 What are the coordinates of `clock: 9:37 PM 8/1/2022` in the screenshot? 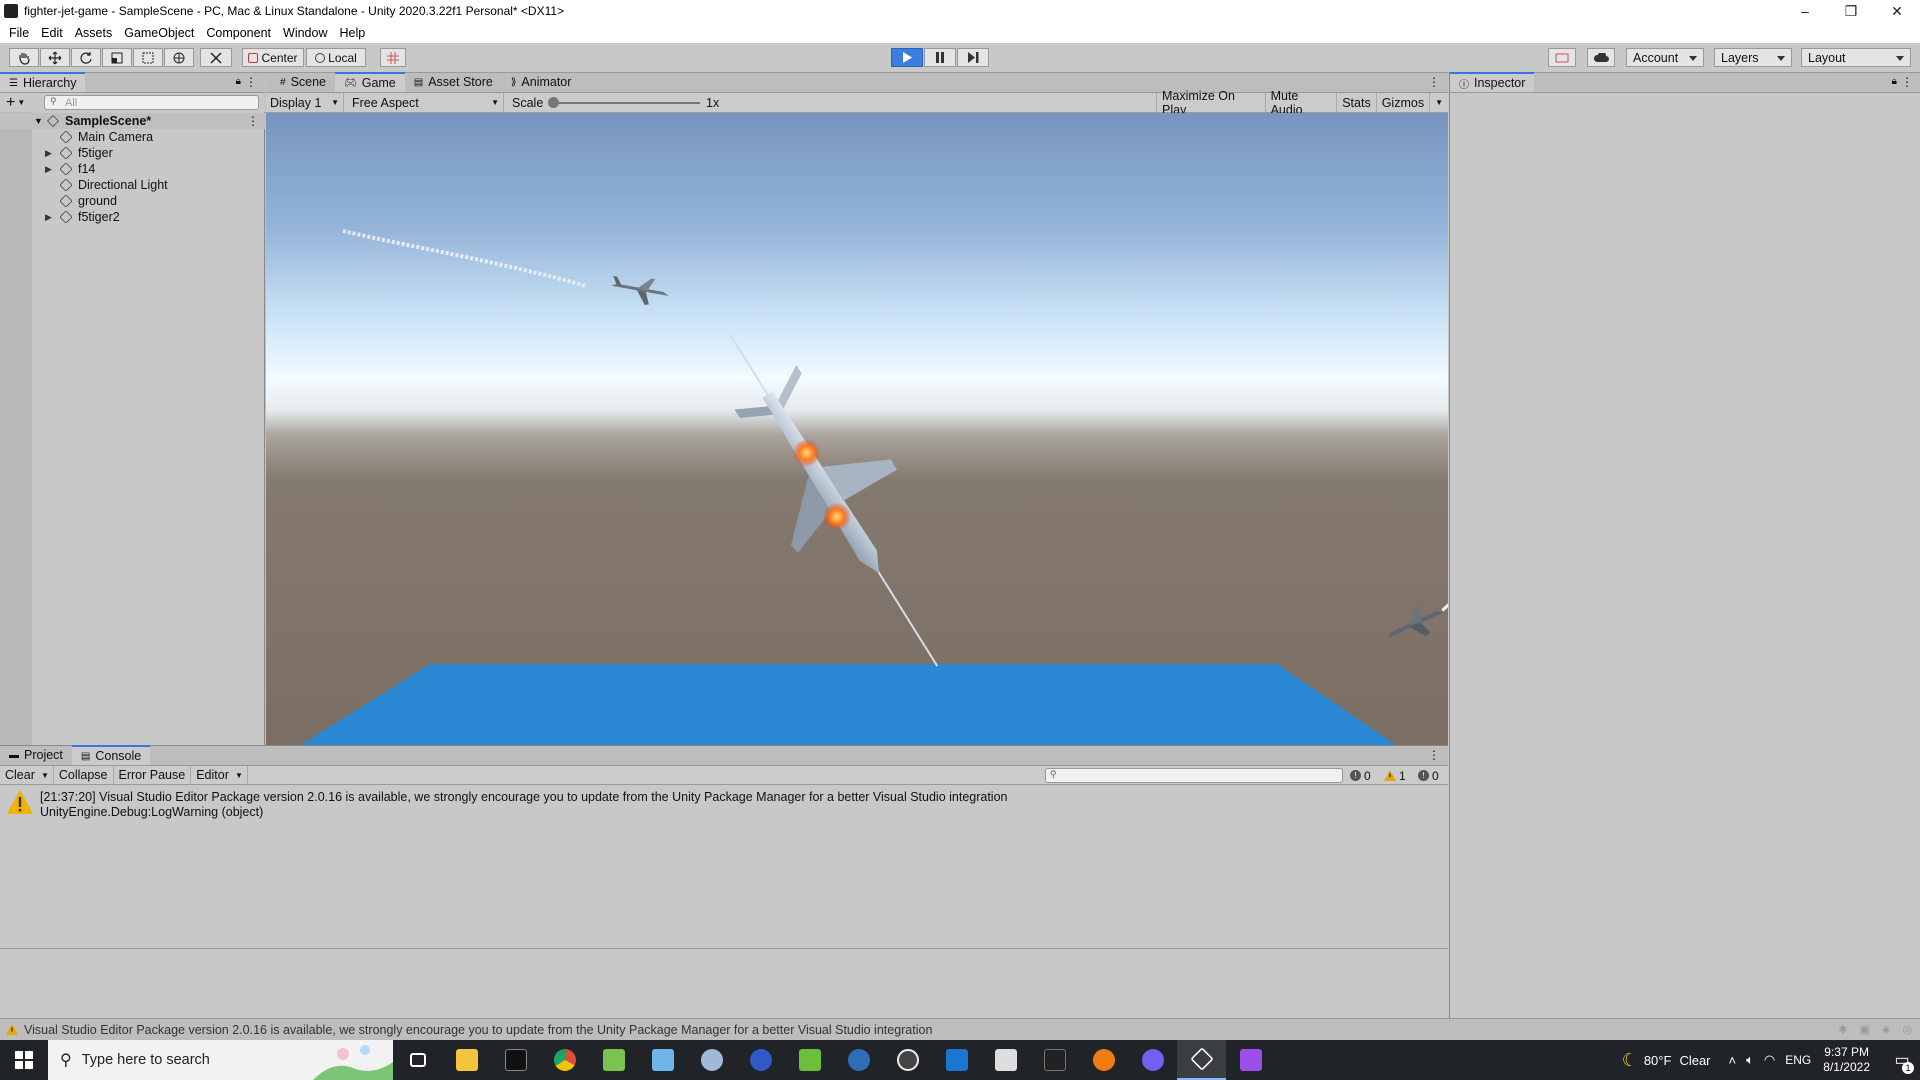 It's located at (1846, 1060).